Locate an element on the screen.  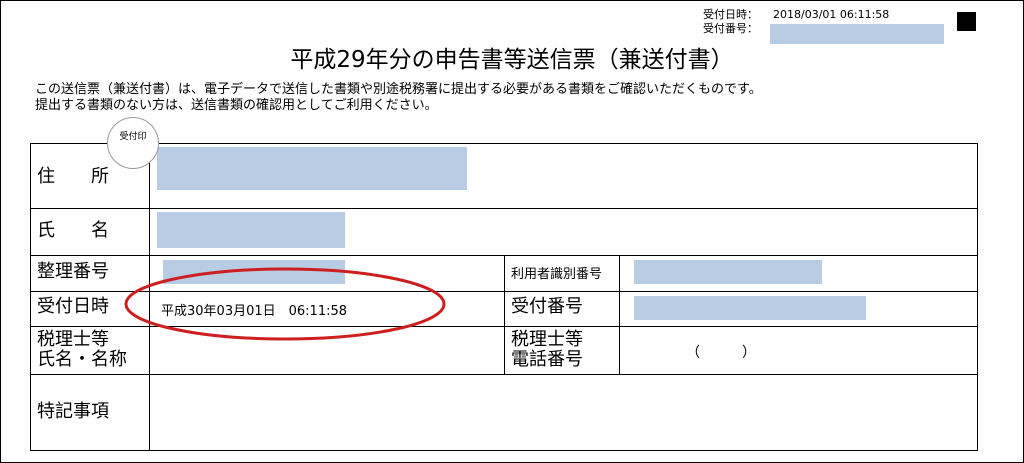
ref-number-label: 整理番号 is located at coordinates (73, 271).